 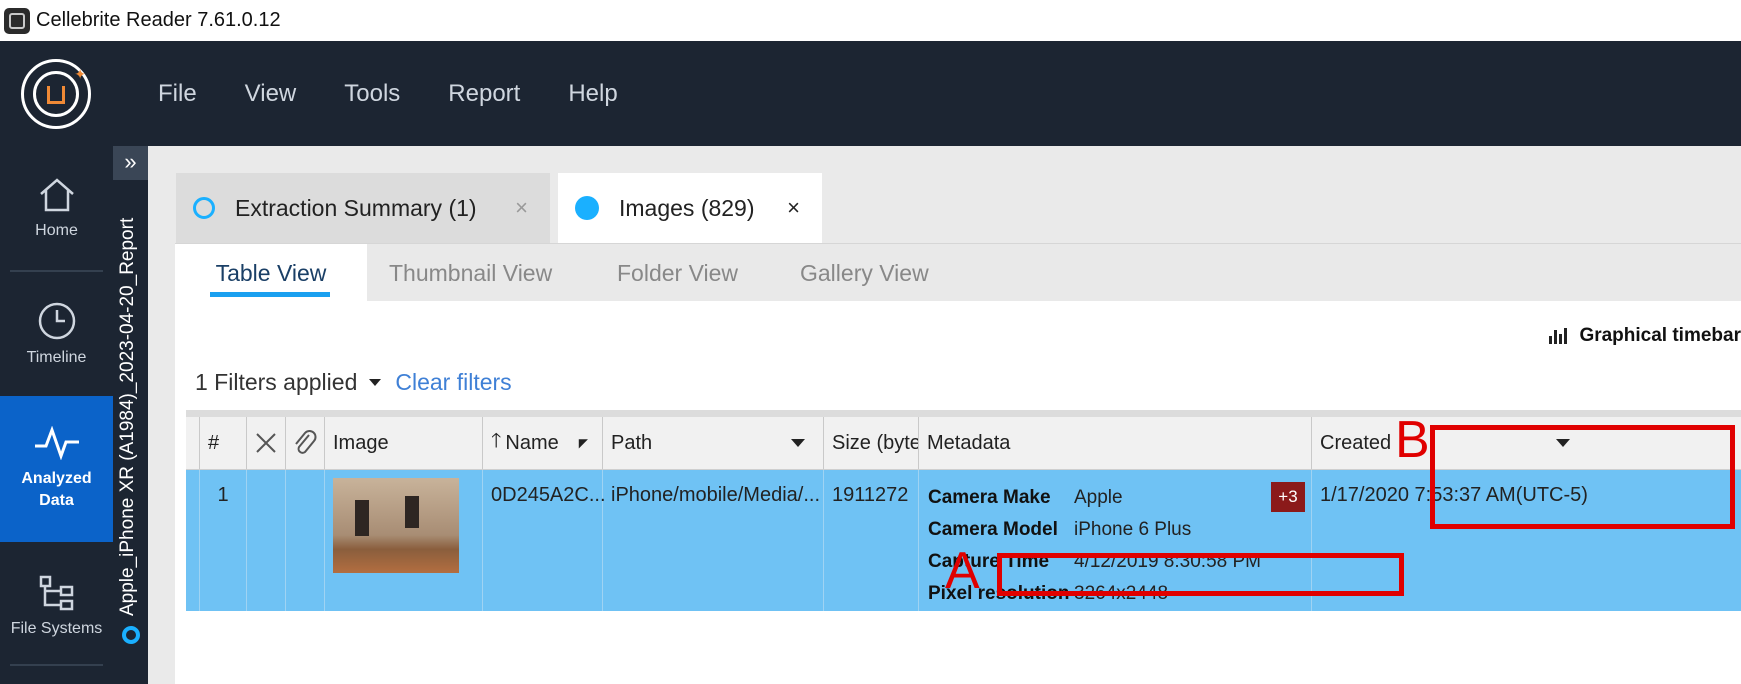 I want to click on menu-file: File, so click(x=177, y=94).